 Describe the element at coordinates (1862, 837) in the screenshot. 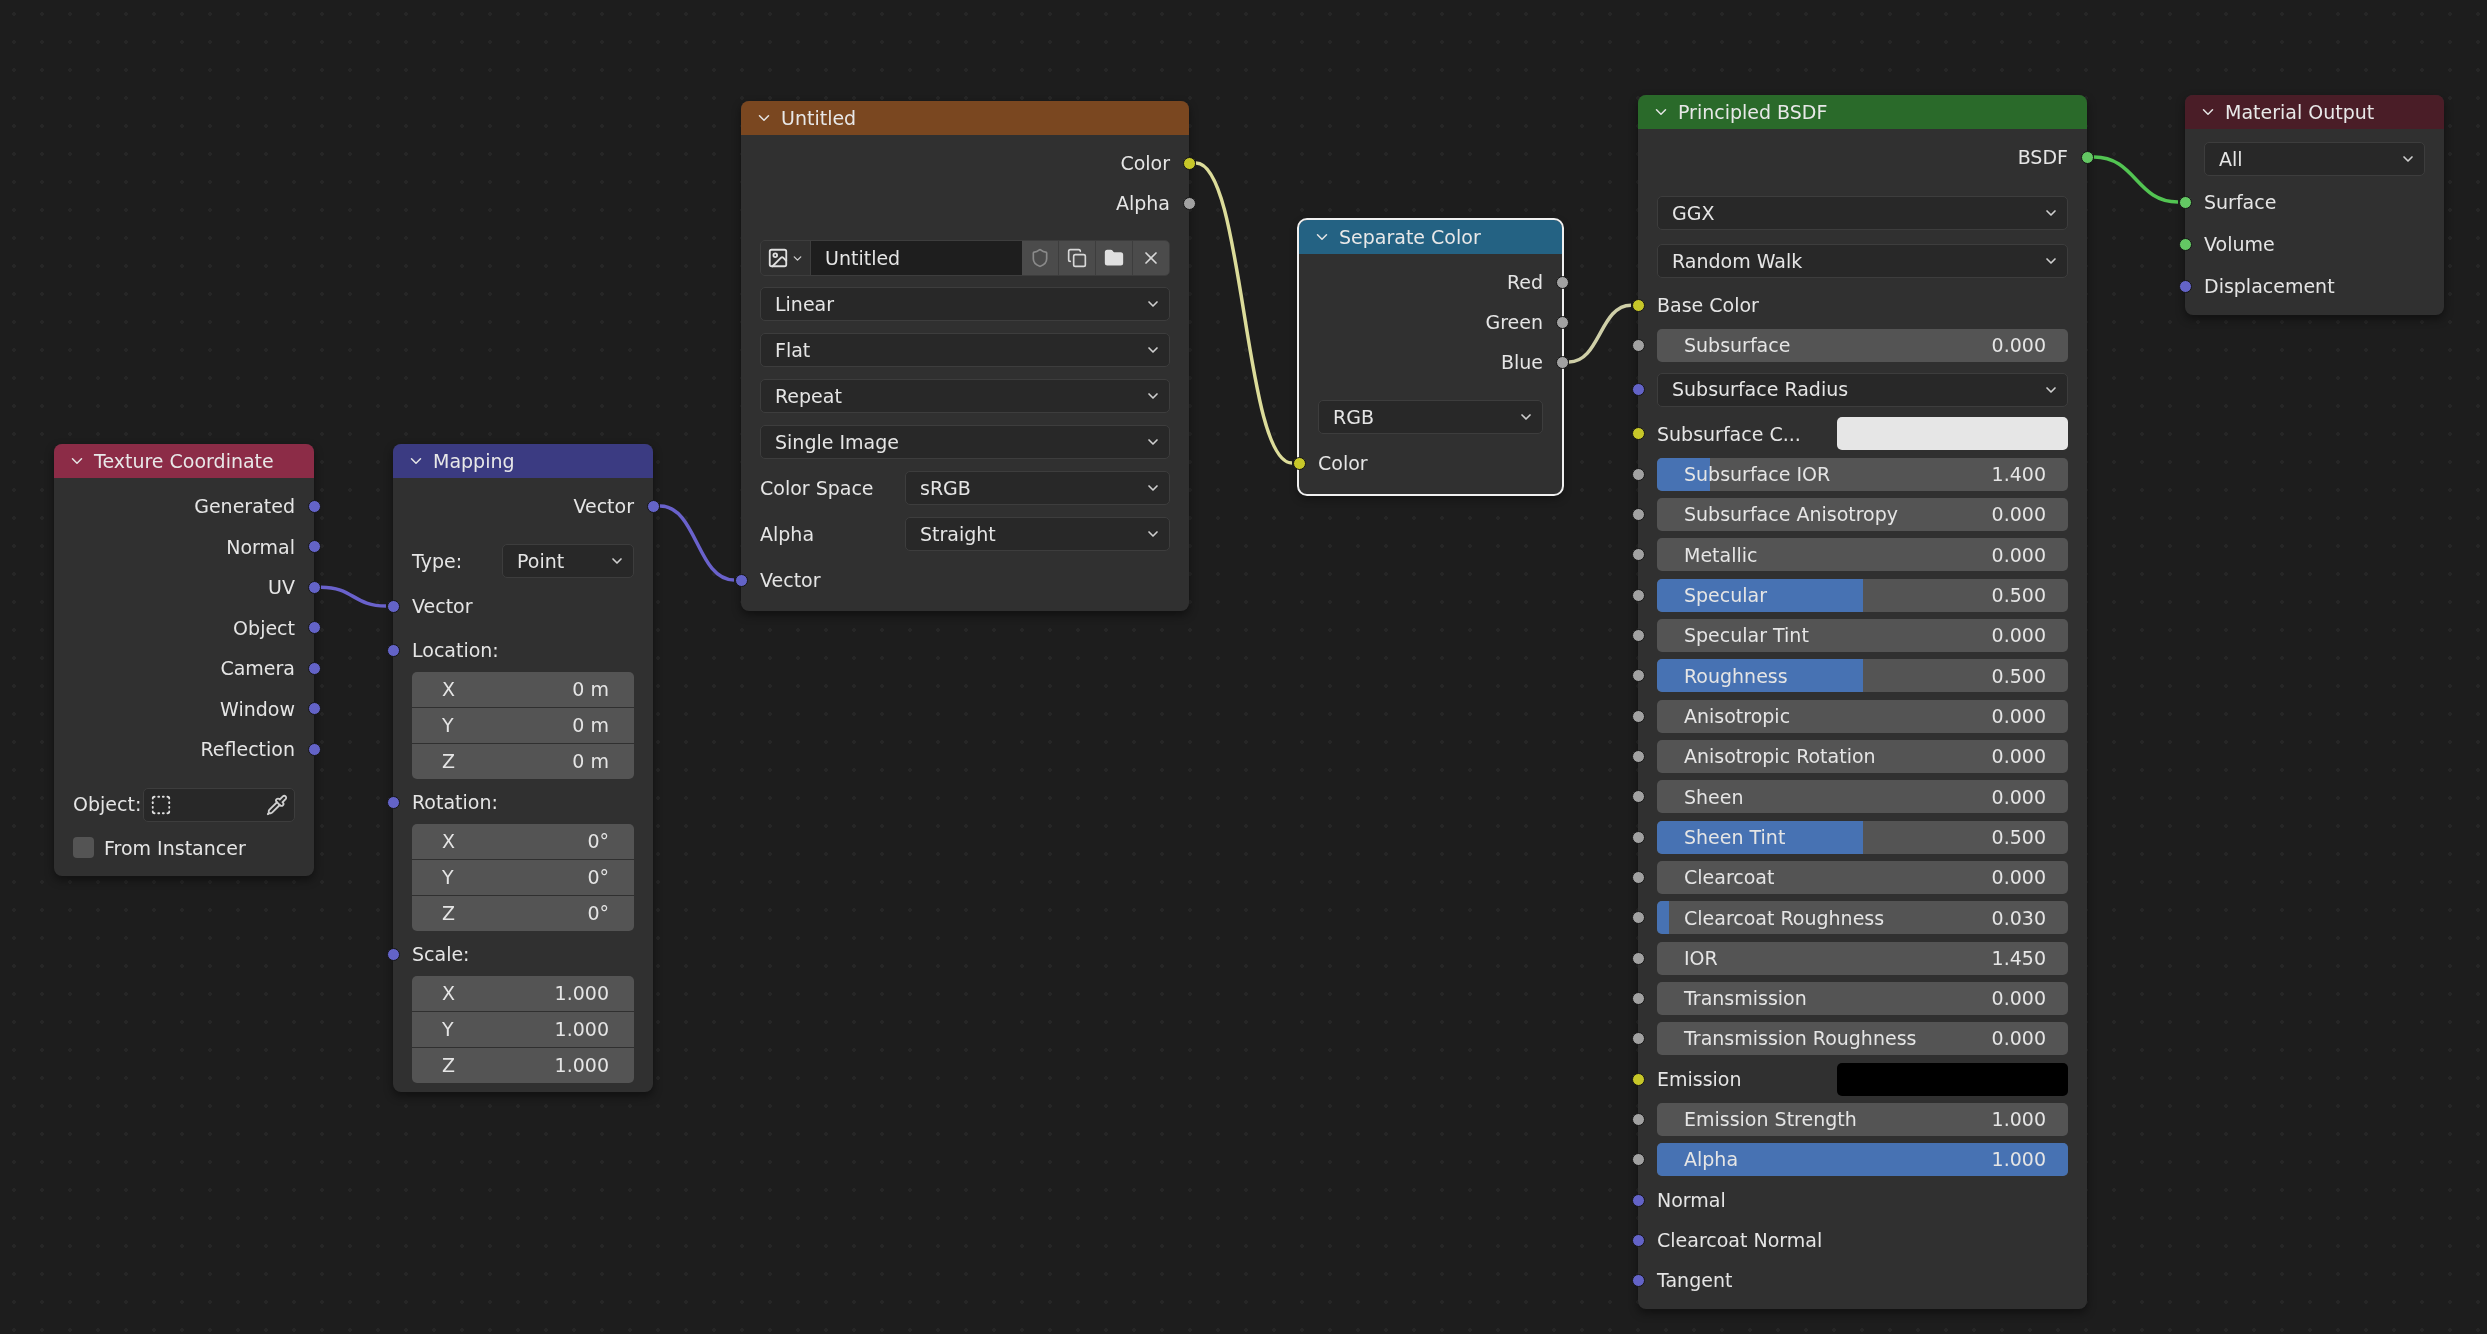

I see `slider-field: Sheen Tint 0.500` at that location.